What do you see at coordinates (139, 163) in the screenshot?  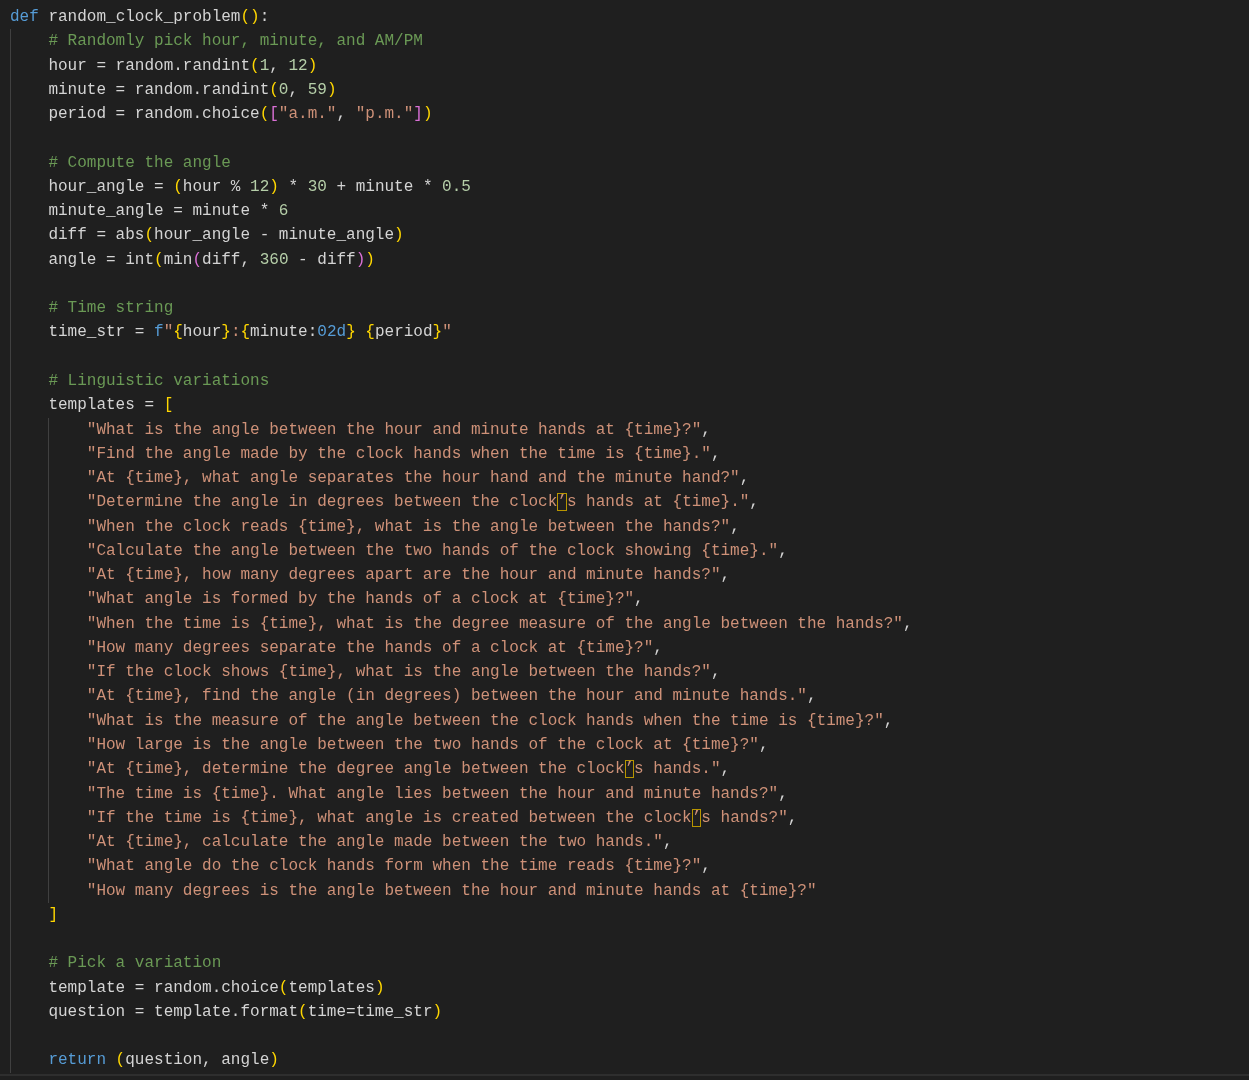 I see `code-line: # Compute the angle` at bounding box center [139, 163].